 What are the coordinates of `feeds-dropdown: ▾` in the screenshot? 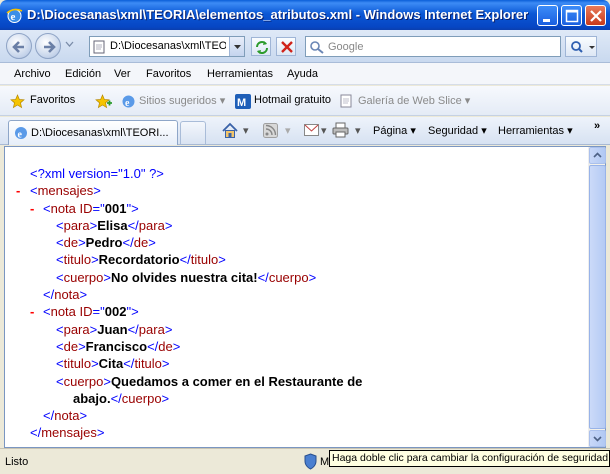 It's located at (288, 130).